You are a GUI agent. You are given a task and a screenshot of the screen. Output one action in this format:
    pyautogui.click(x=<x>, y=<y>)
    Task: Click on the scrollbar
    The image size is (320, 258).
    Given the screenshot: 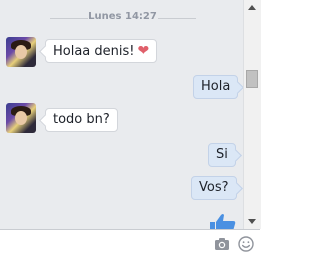 What is the action you would take?
    pyautogui.click(x=252, y=114)
    